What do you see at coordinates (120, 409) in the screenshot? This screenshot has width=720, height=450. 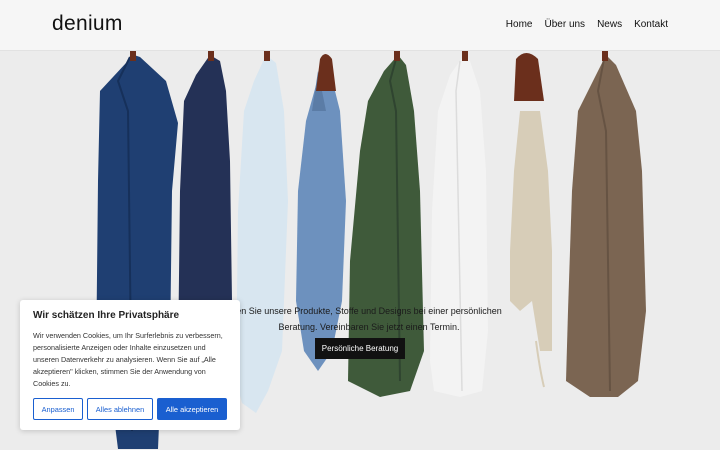 I see `reject-all-button: Alles ablehnen` at bounding box center [120, 409].